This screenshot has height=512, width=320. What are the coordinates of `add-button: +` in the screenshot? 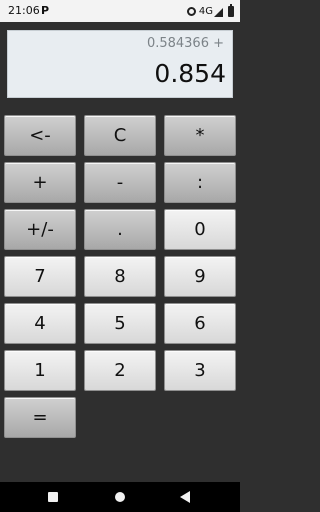 It's located at (40, 182).